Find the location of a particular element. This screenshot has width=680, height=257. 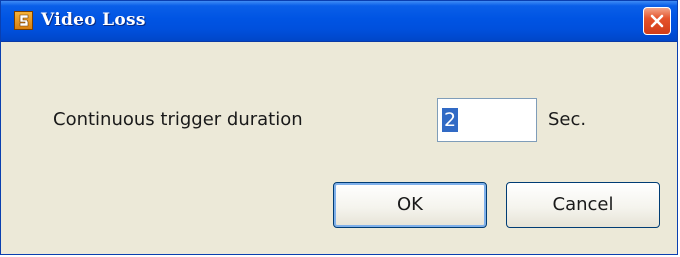

close-icon is located at coordinates (657, 21).